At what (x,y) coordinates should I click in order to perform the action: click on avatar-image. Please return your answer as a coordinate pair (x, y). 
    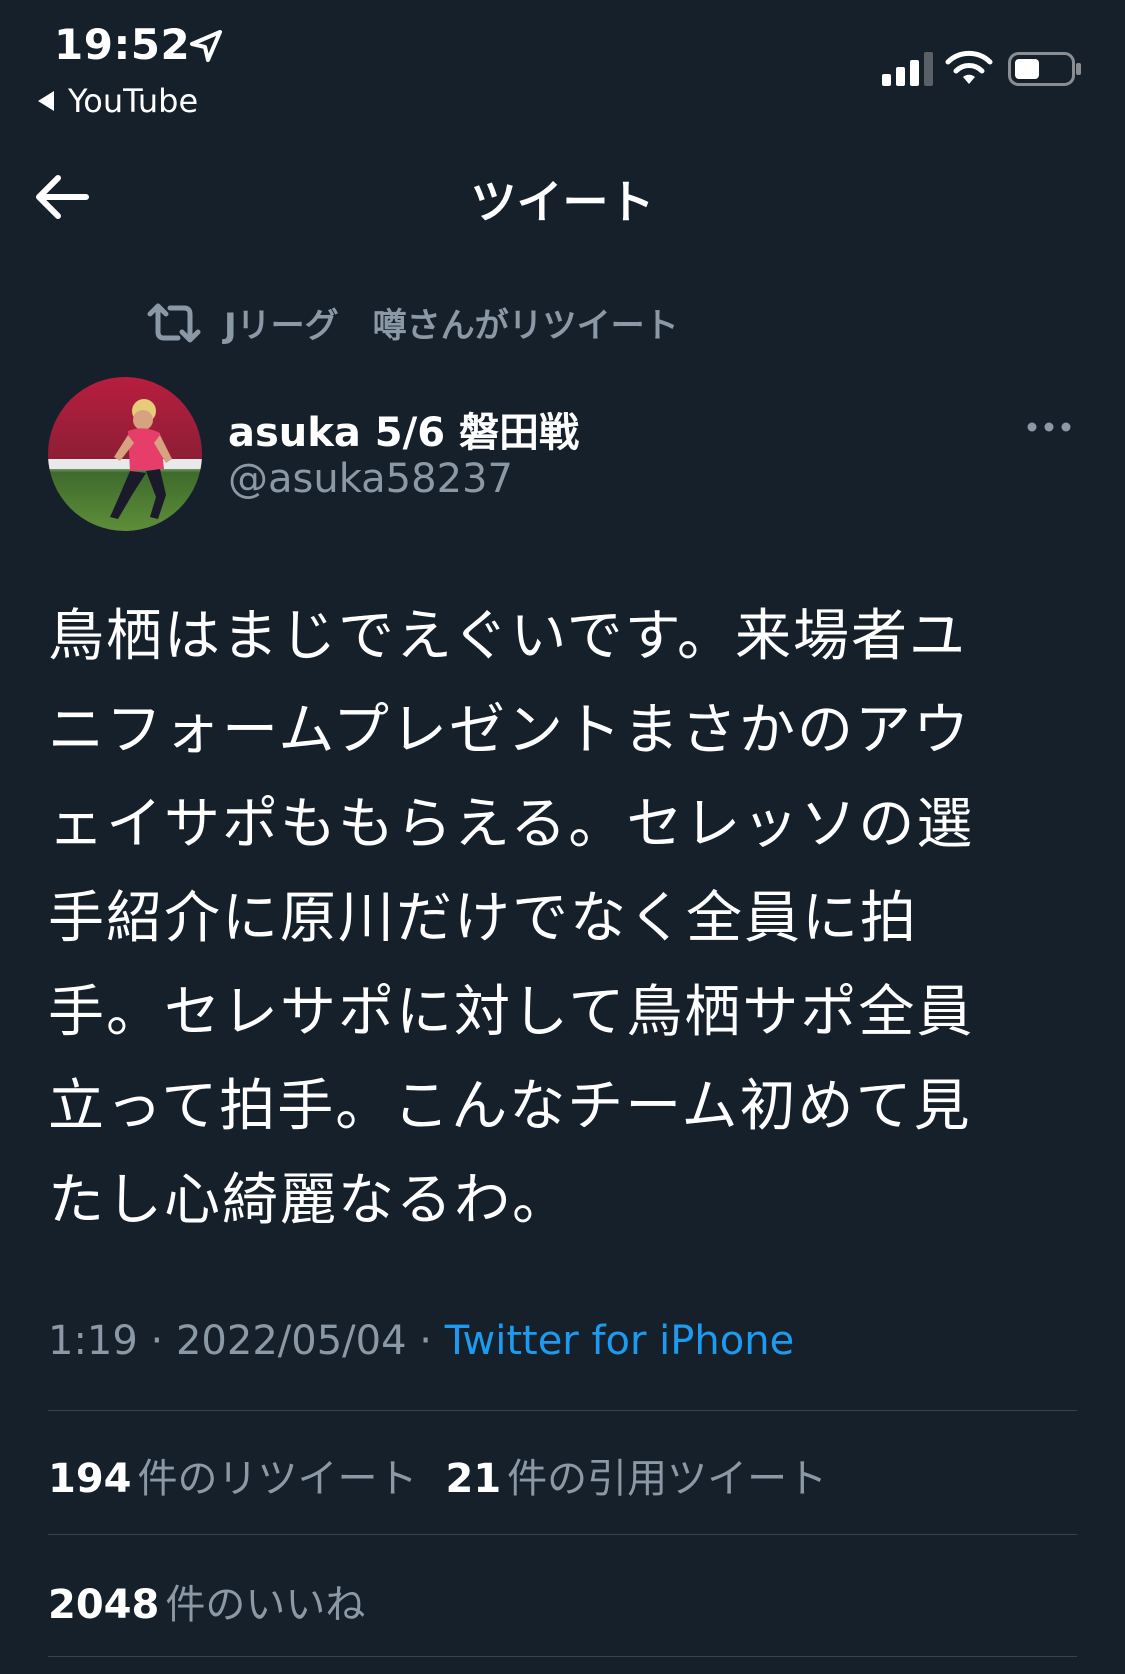
    Looking at the image, I should click on (125, 454).